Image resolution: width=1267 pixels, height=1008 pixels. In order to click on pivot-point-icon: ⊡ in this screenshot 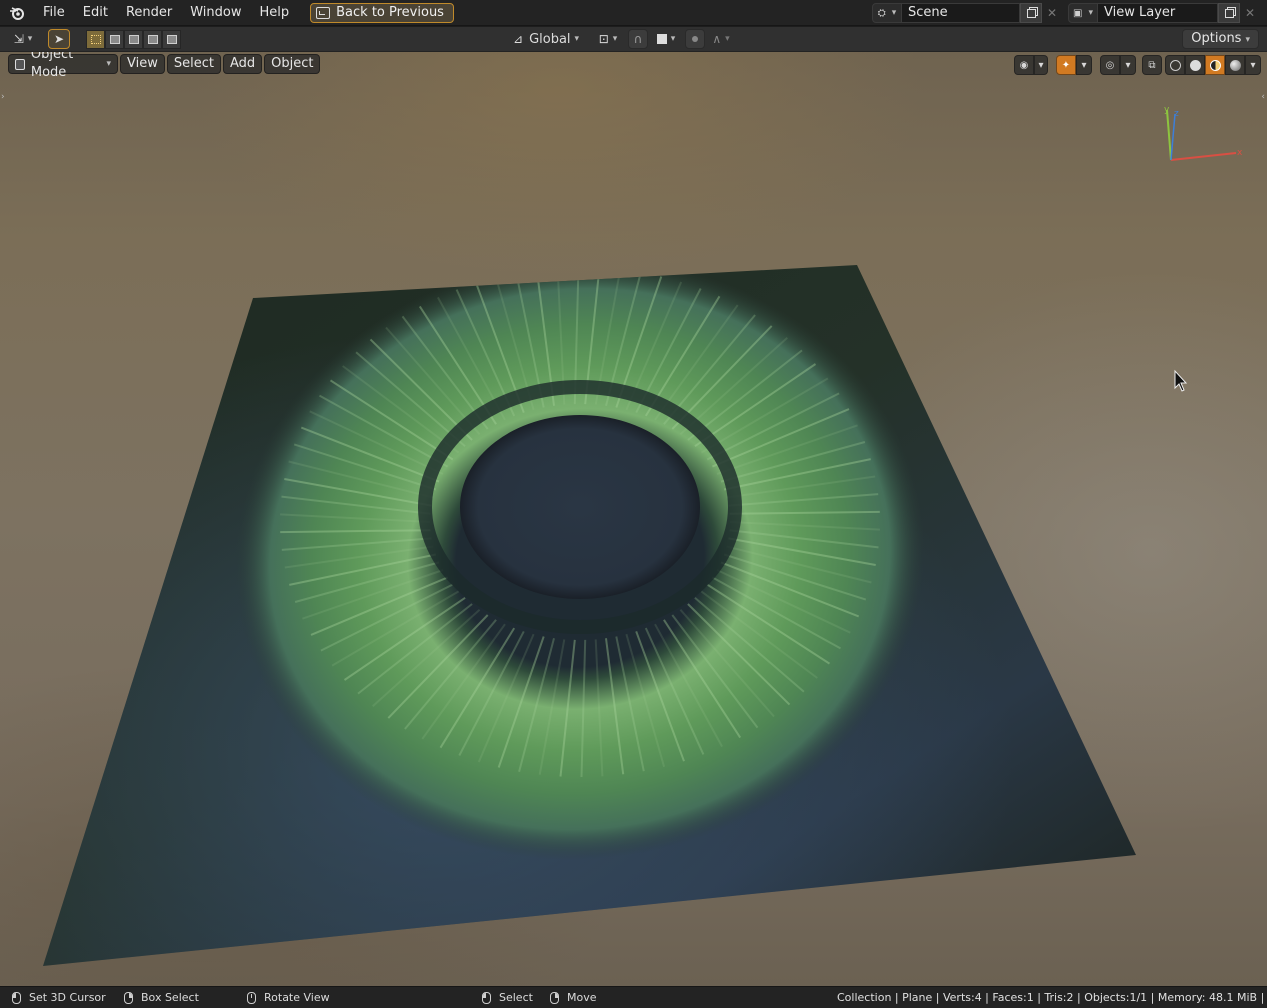, I will do `click(603, 39)`.